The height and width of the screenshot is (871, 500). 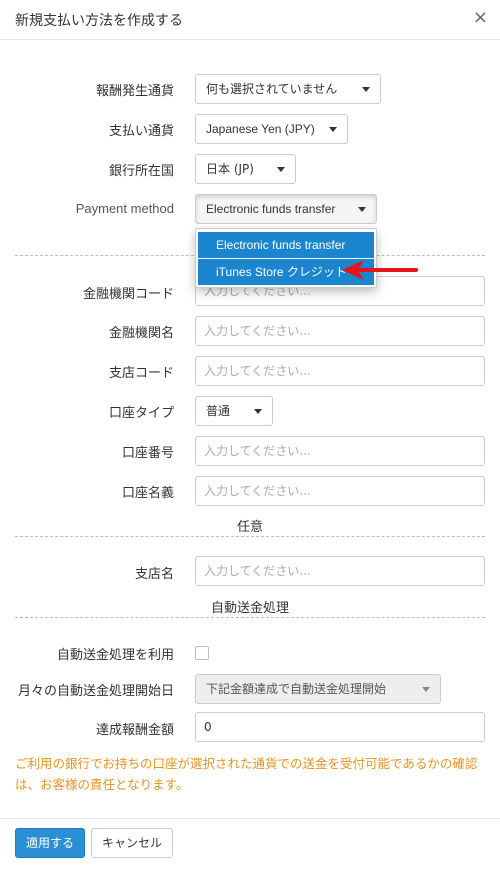 I want to click on dialog-header: 新規支払い方法を作成する ×, so click(x=250, y=20).